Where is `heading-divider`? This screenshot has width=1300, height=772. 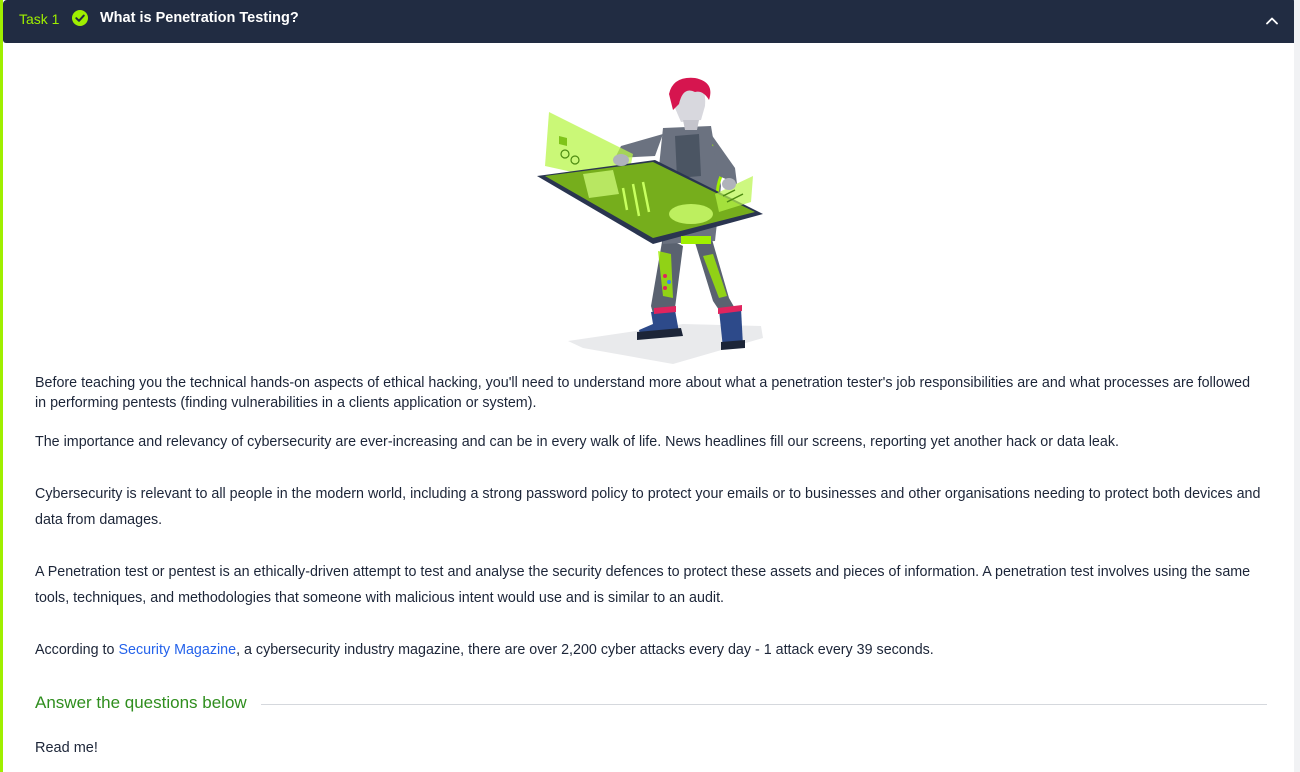 heading-divider is located at coordinates (764, 704).